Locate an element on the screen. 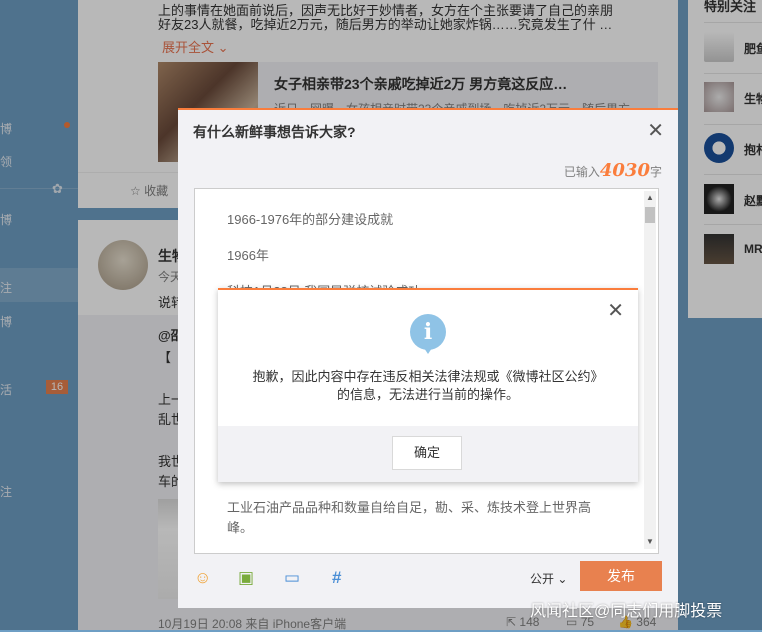  chevron-down-icon: ⌄ is located at coordinates (562, 579).